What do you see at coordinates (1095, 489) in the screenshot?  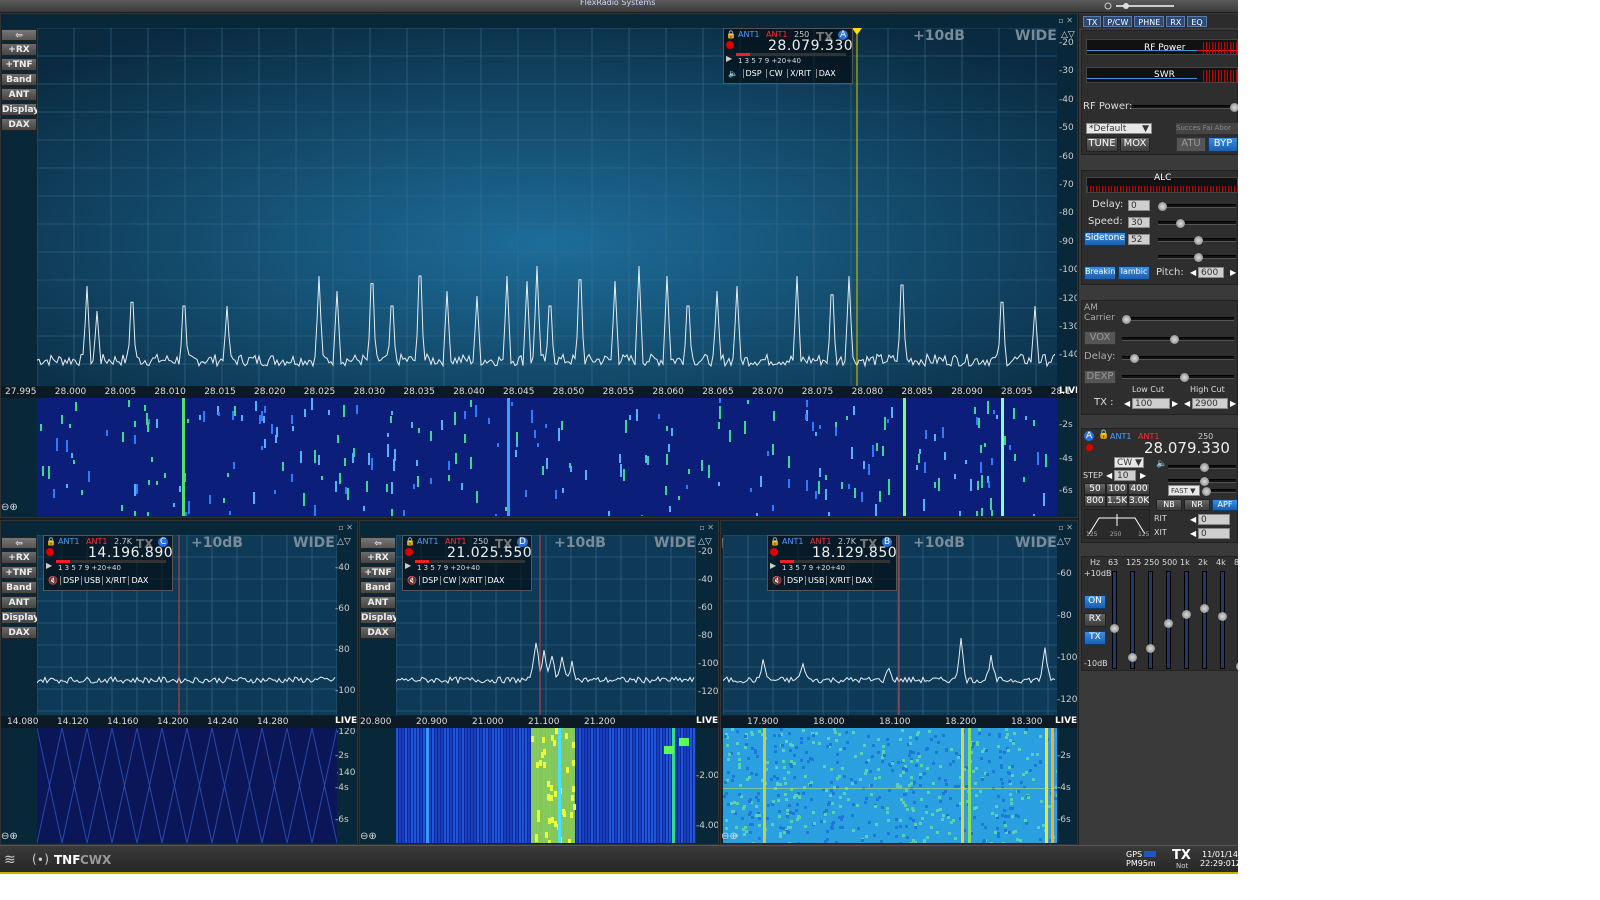 I see `filter-preset-button: 50` at bounding box center [1095, 489].